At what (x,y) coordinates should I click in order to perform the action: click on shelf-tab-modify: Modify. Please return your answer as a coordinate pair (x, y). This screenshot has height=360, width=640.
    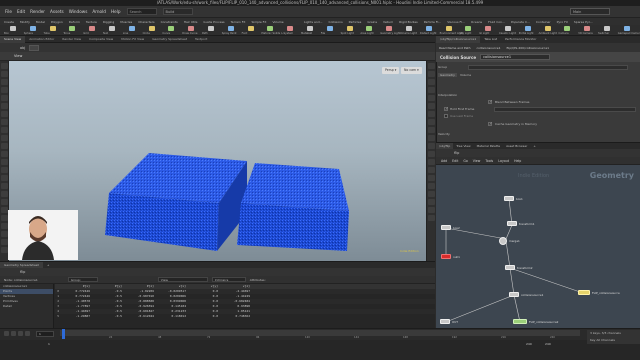
    Looking at the image, I should click on (25, 22).